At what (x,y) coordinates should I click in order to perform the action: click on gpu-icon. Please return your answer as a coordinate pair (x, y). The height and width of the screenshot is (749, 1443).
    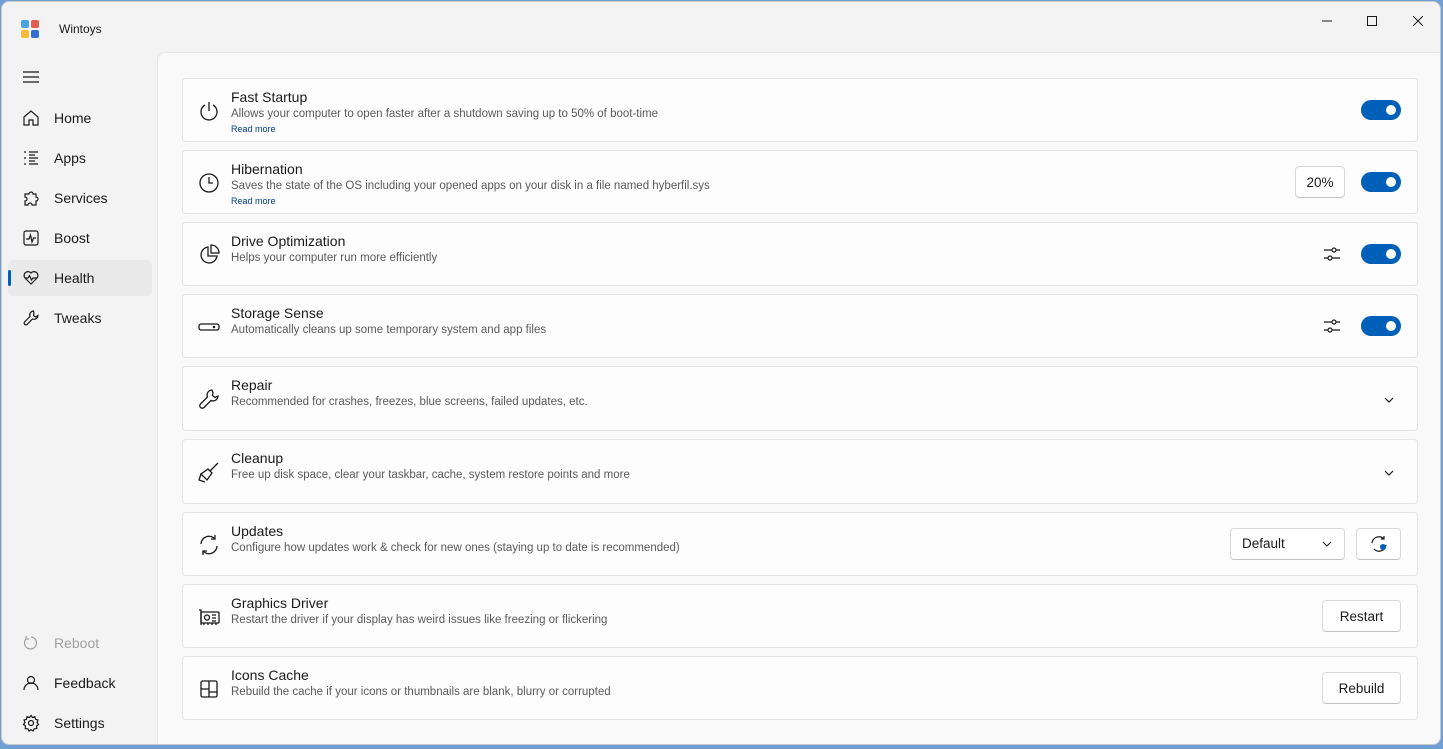
    Looking at the image, I should click on (209, 617).